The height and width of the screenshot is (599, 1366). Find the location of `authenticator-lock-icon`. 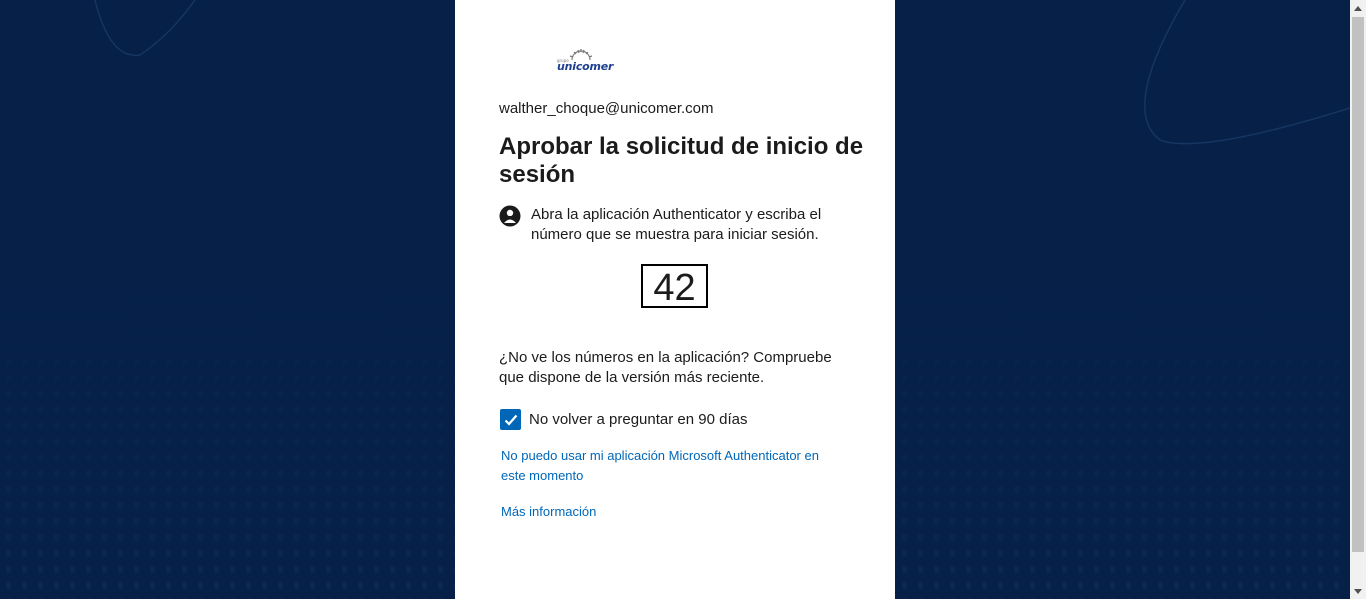

authenticator-lock-icon is located at coordinates (510, 216).